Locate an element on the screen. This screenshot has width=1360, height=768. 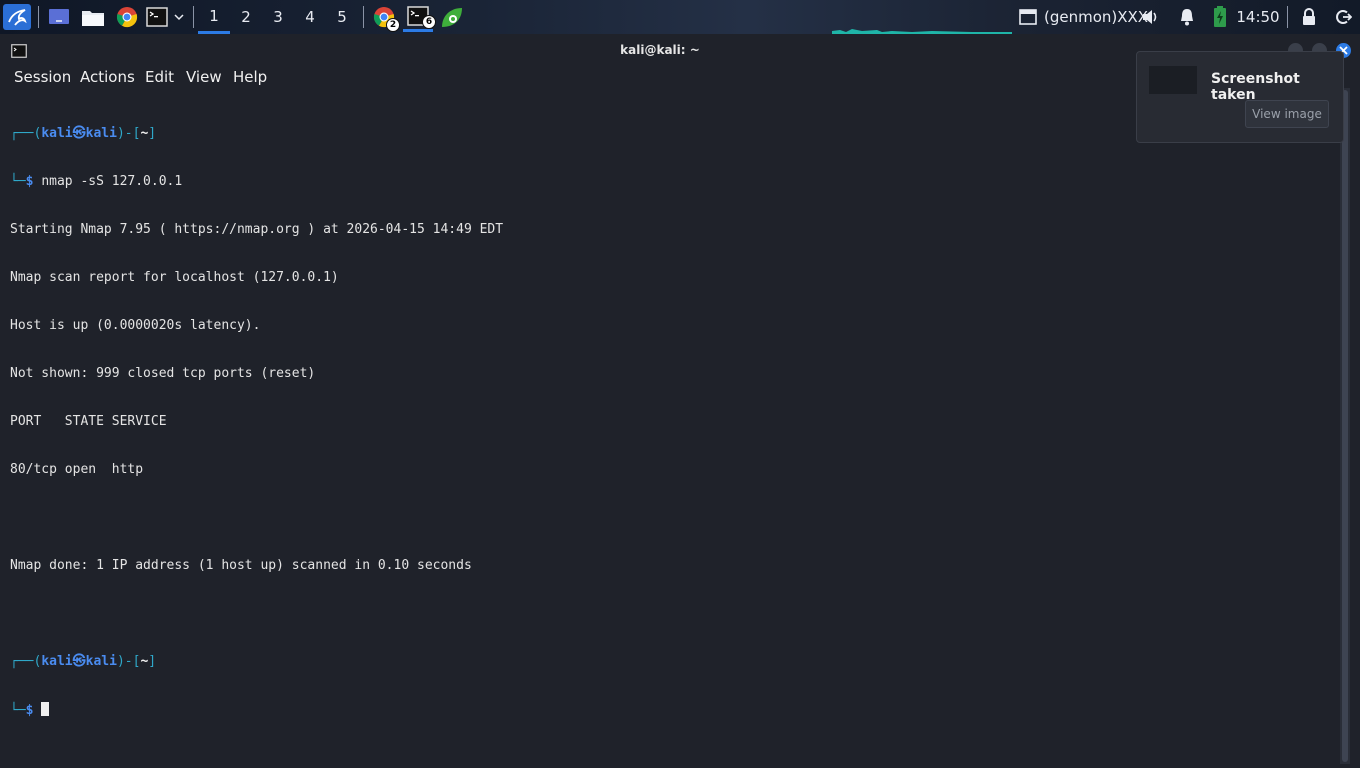
taskbar-terminal: 6 is located at coordinates (419, 17).